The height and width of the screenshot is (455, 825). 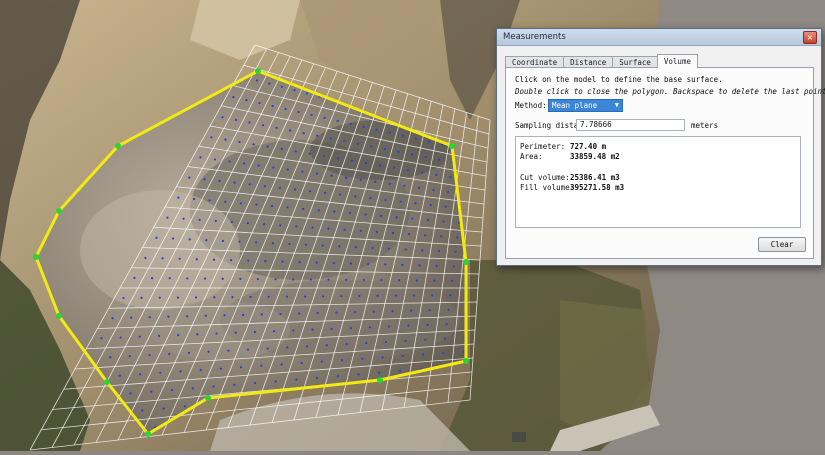 What do you see at coordinates (545, 177) in the screenshot?
I see `cut-volume-label: Cut volume:` at bounding box center [545, 177].